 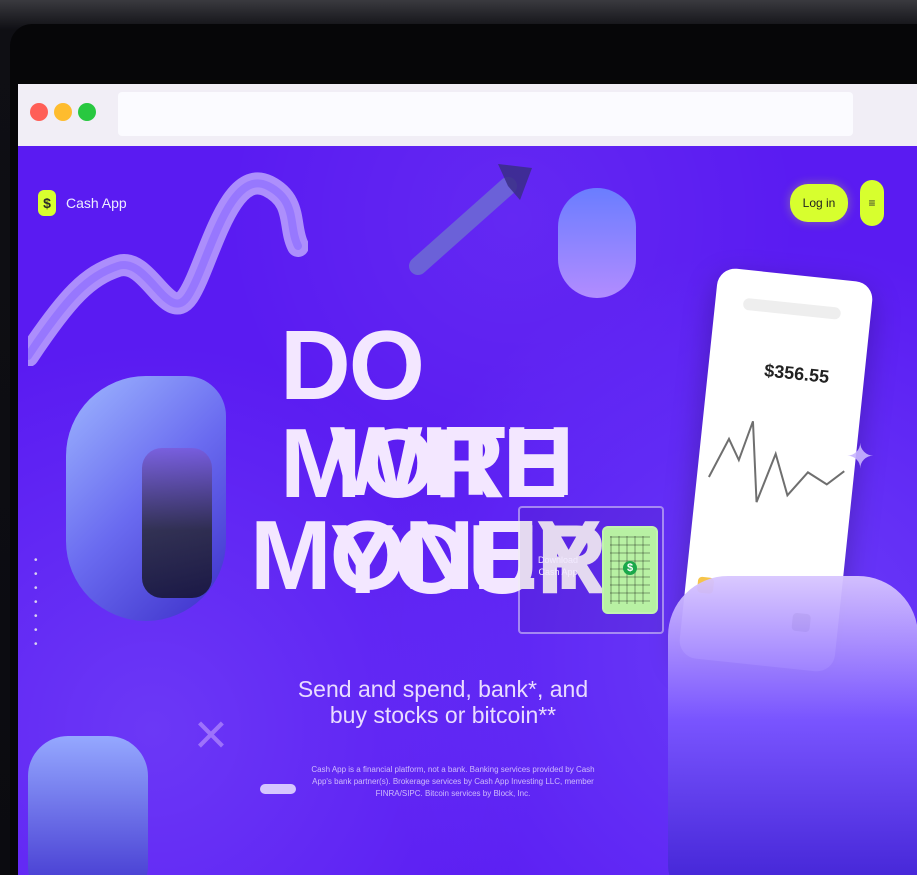 What do you see at coordinates (163, 269) in the screenshot?
I see `squiggle-svg` at bounding box center [163, 269].